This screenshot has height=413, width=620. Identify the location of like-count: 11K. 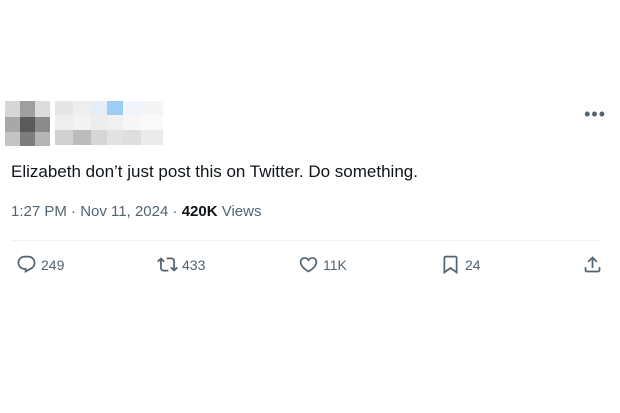
(335, 264).